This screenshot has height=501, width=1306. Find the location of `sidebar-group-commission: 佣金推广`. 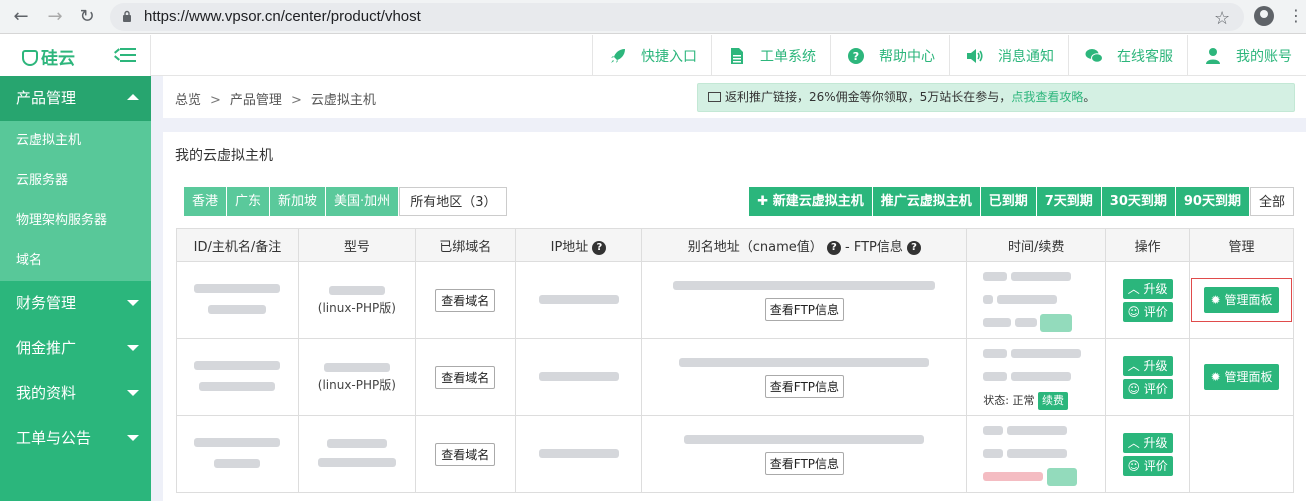

sidebar-group-commission: 佣金推广 is located at coordinates (75, 348).